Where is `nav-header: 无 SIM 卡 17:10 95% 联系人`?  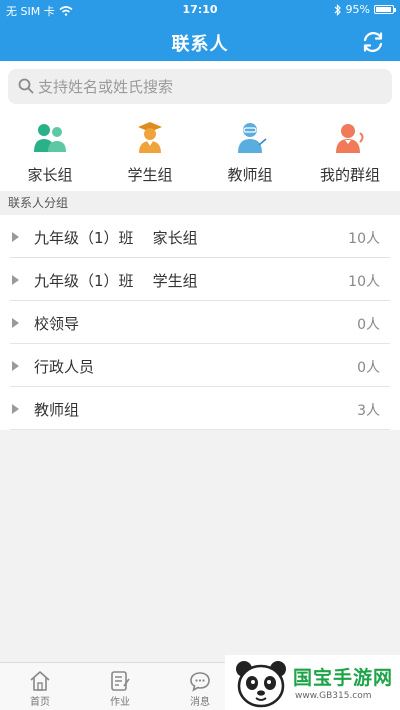
nav-header: 无 SIM 卡 17:10 95% 联系人 is located at coordinates (200, 30).